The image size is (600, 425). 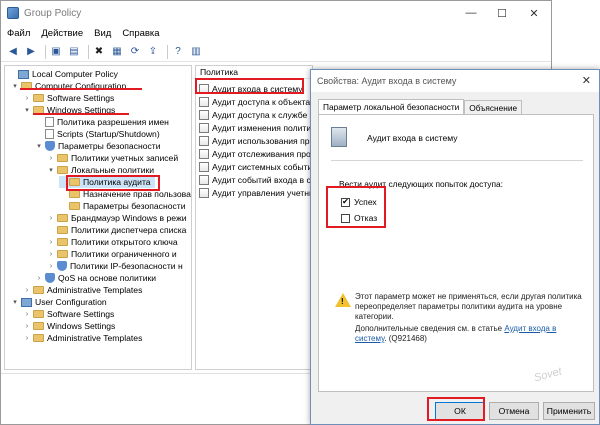 I want to click on apply-button: Применить, so click(x=569, y=411).